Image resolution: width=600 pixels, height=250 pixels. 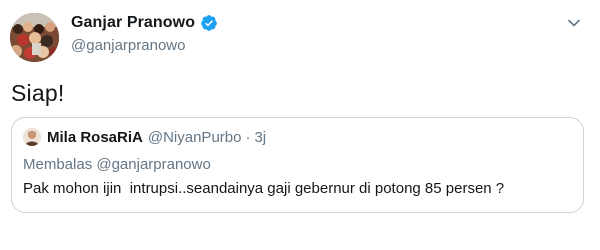 I want to click on tweet-text: Siap!, so click(x=38, y=93).